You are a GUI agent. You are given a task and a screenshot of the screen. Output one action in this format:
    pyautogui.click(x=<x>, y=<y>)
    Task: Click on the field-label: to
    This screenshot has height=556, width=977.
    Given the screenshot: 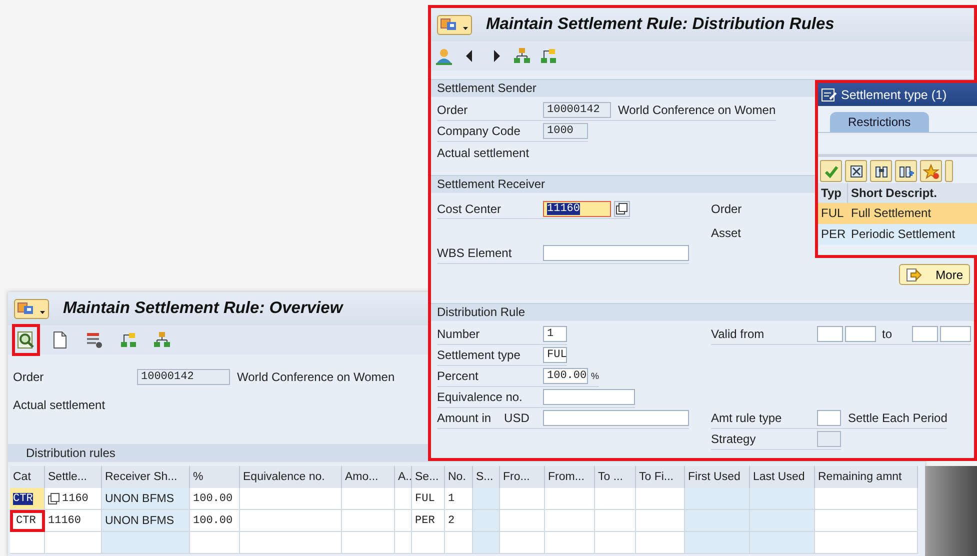 What is the action you would take?
    pyautogui.click(x=887, y=334)
    